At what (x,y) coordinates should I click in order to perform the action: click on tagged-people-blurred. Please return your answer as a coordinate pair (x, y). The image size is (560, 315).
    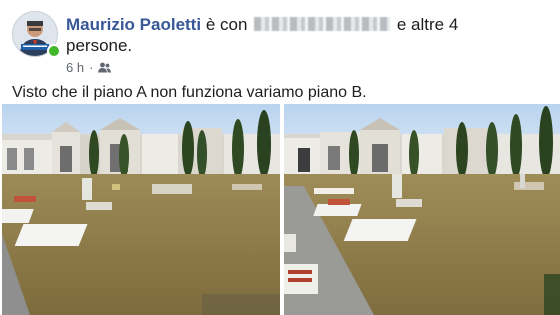
    Looking at the image, I should click on (322, 24).